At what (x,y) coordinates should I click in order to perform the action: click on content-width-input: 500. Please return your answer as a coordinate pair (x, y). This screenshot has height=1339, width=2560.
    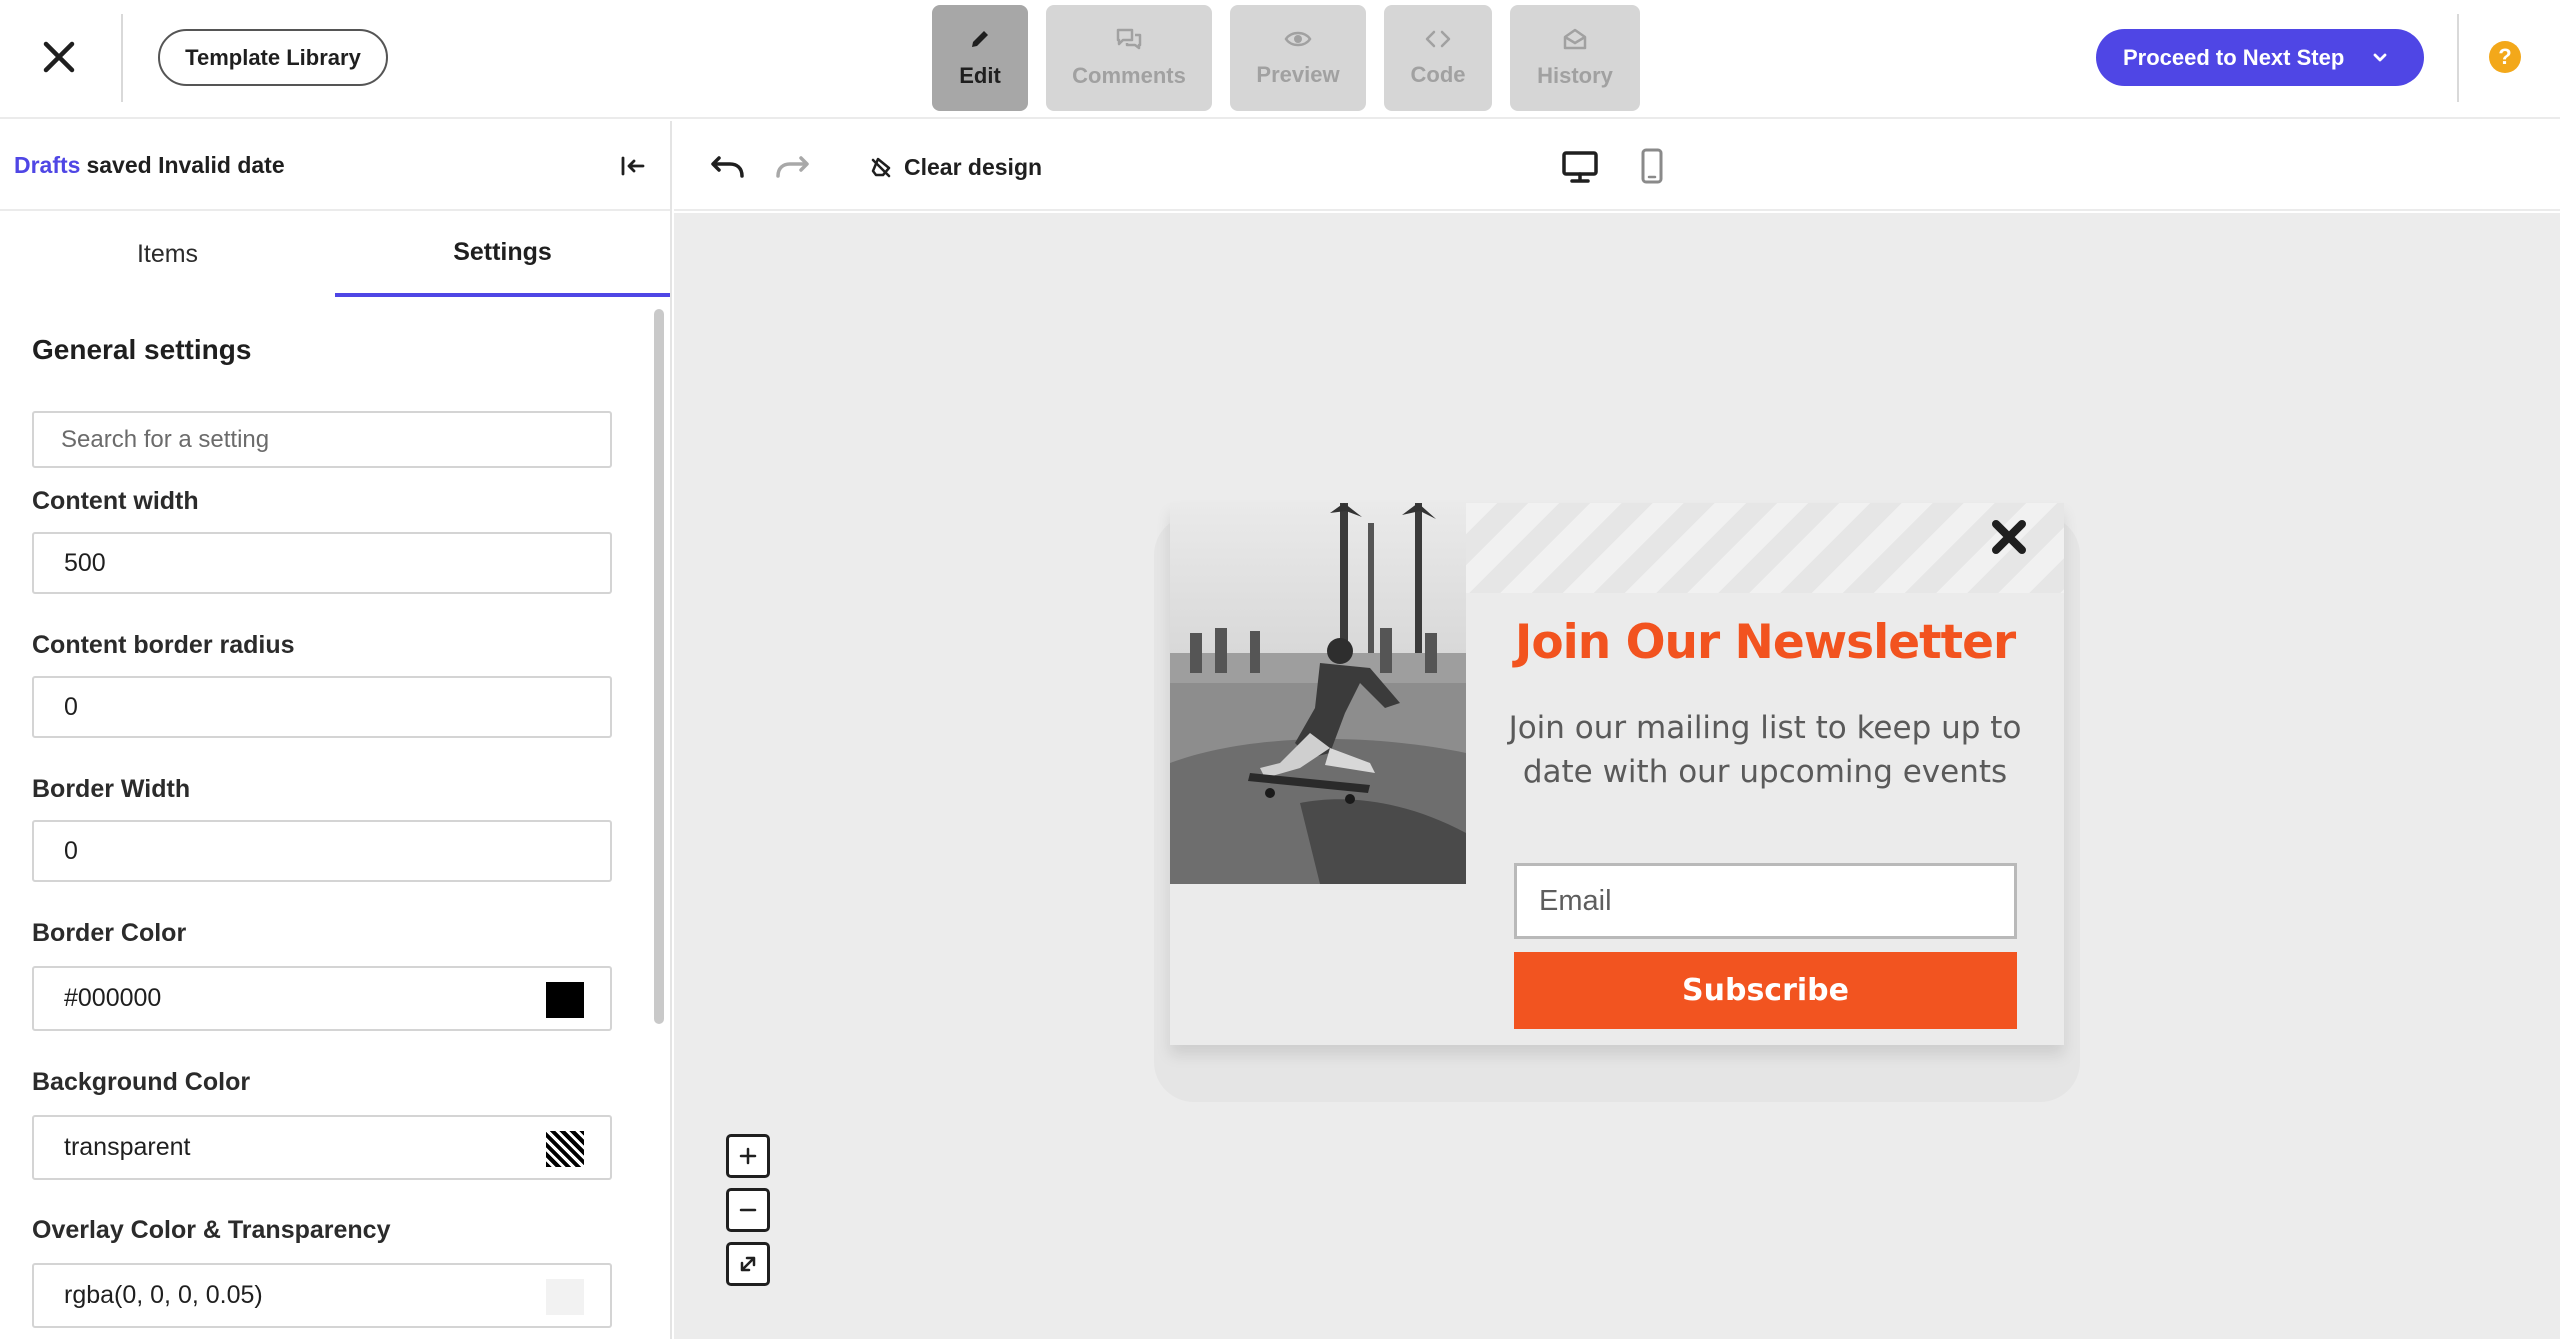
    Looking at the image, I should click on (322, 563).